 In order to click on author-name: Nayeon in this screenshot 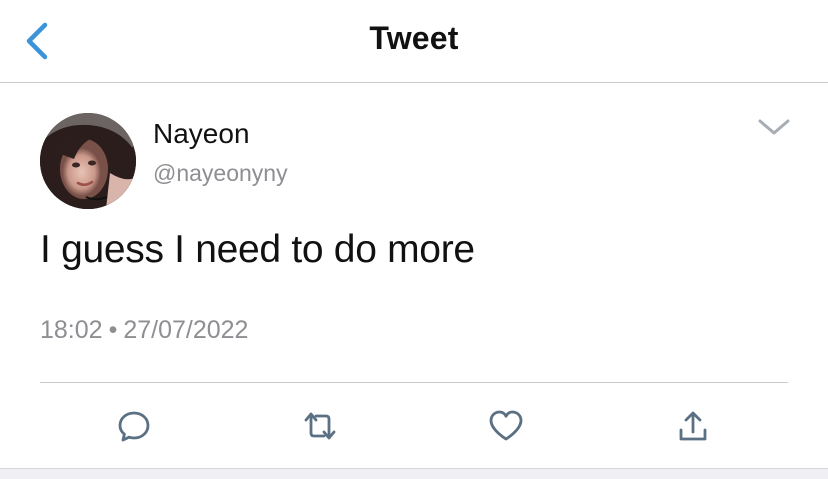, I will do `click(201, 134)`.